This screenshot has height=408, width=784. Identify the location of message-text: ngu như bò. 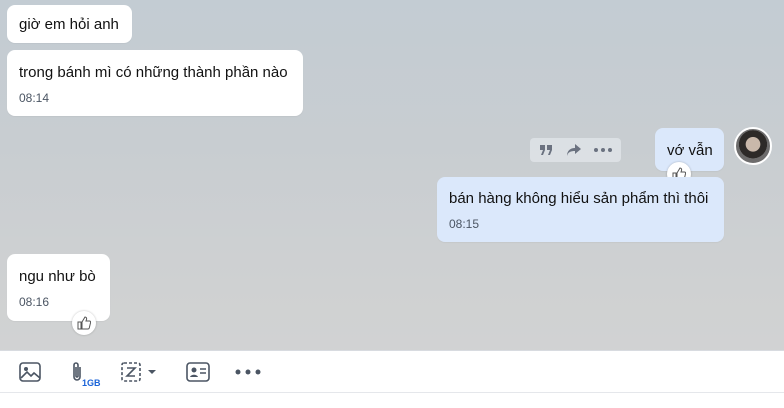
(57, 276).